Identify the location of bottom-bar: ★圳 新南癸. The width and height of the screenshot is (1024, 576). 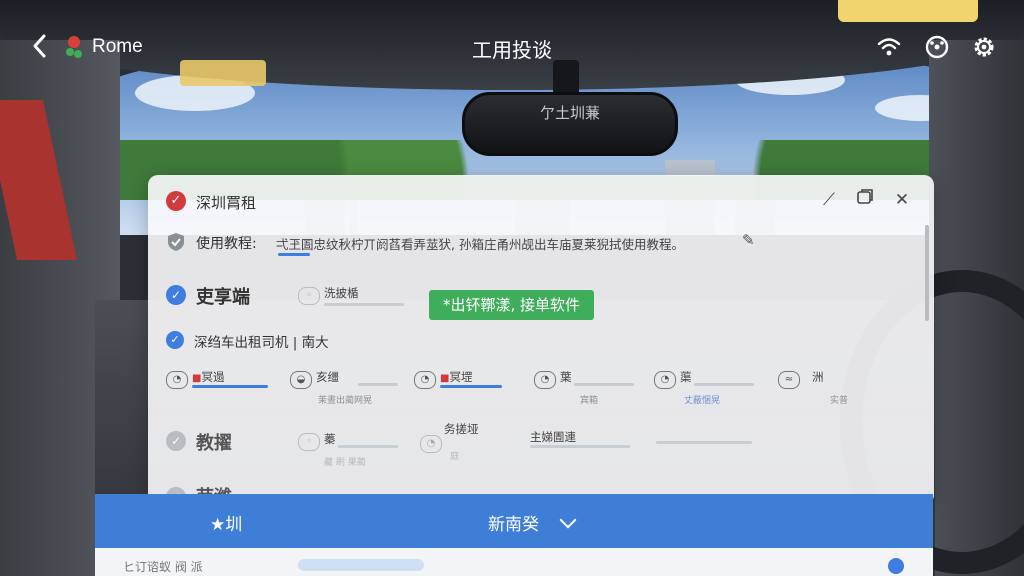
(514, 521).